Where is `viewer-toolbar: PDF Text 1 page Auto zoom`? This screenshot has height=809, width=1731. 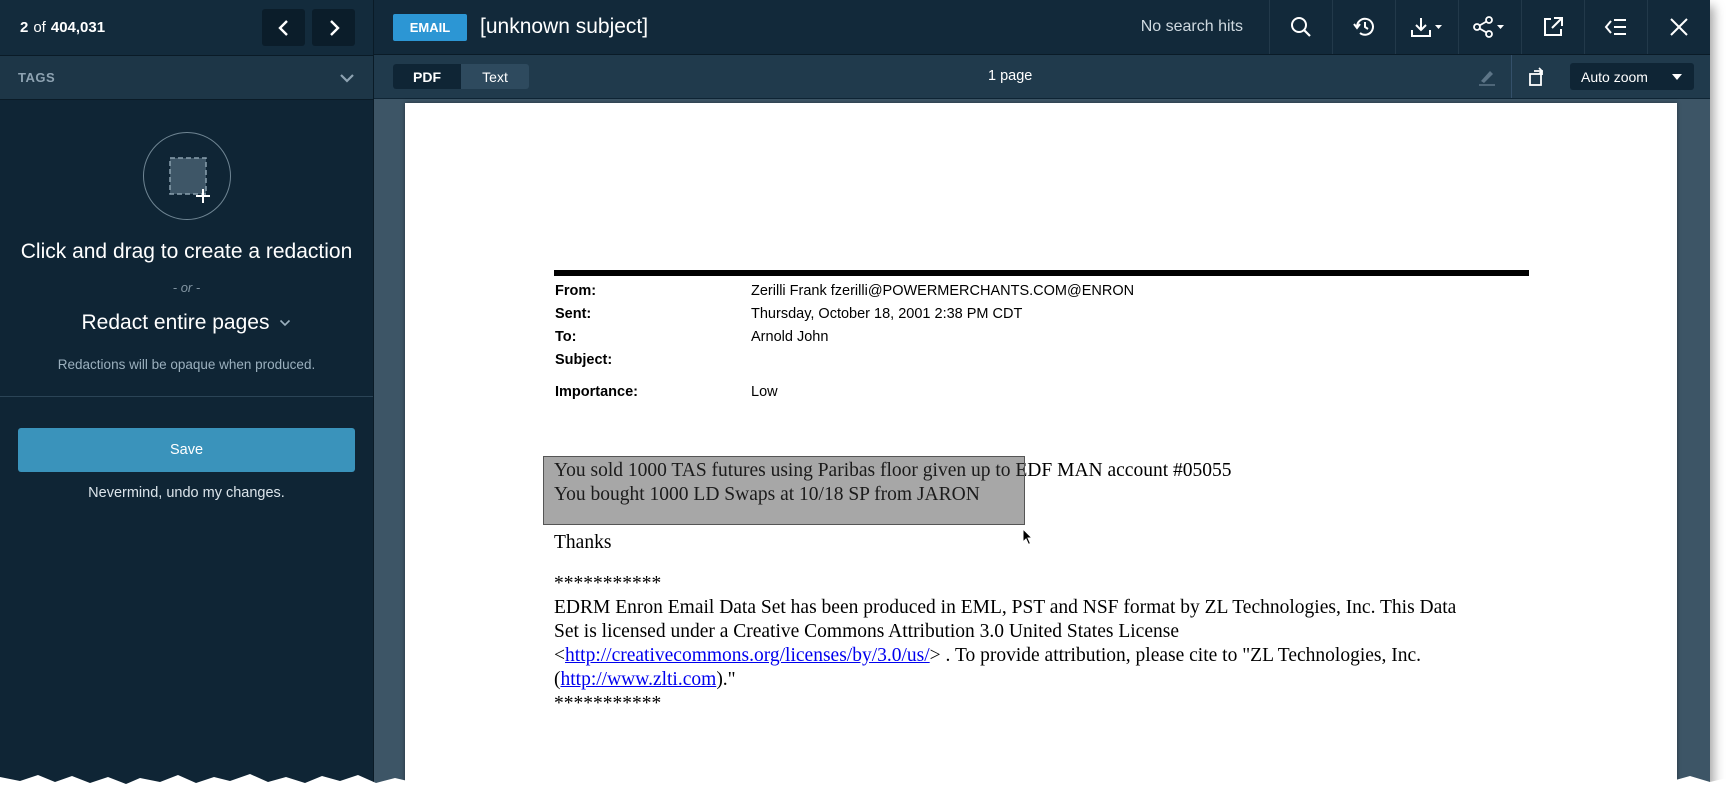
viewer-toolbar: PDF Text 1 page Auto zoom is located at coordinates (1042, 77).